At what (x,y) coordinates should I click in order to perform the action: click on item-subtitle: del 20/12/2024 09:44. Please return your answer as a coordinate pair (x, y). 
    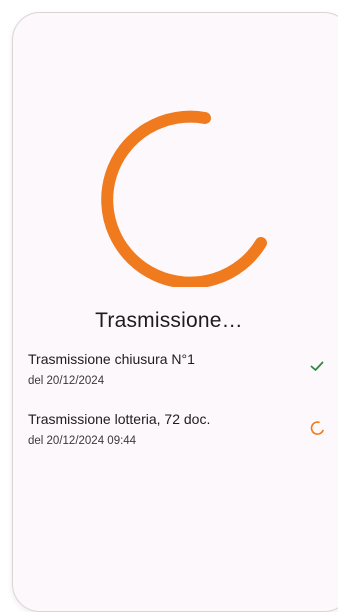
    Looking at the image, I should click on (82, 441).